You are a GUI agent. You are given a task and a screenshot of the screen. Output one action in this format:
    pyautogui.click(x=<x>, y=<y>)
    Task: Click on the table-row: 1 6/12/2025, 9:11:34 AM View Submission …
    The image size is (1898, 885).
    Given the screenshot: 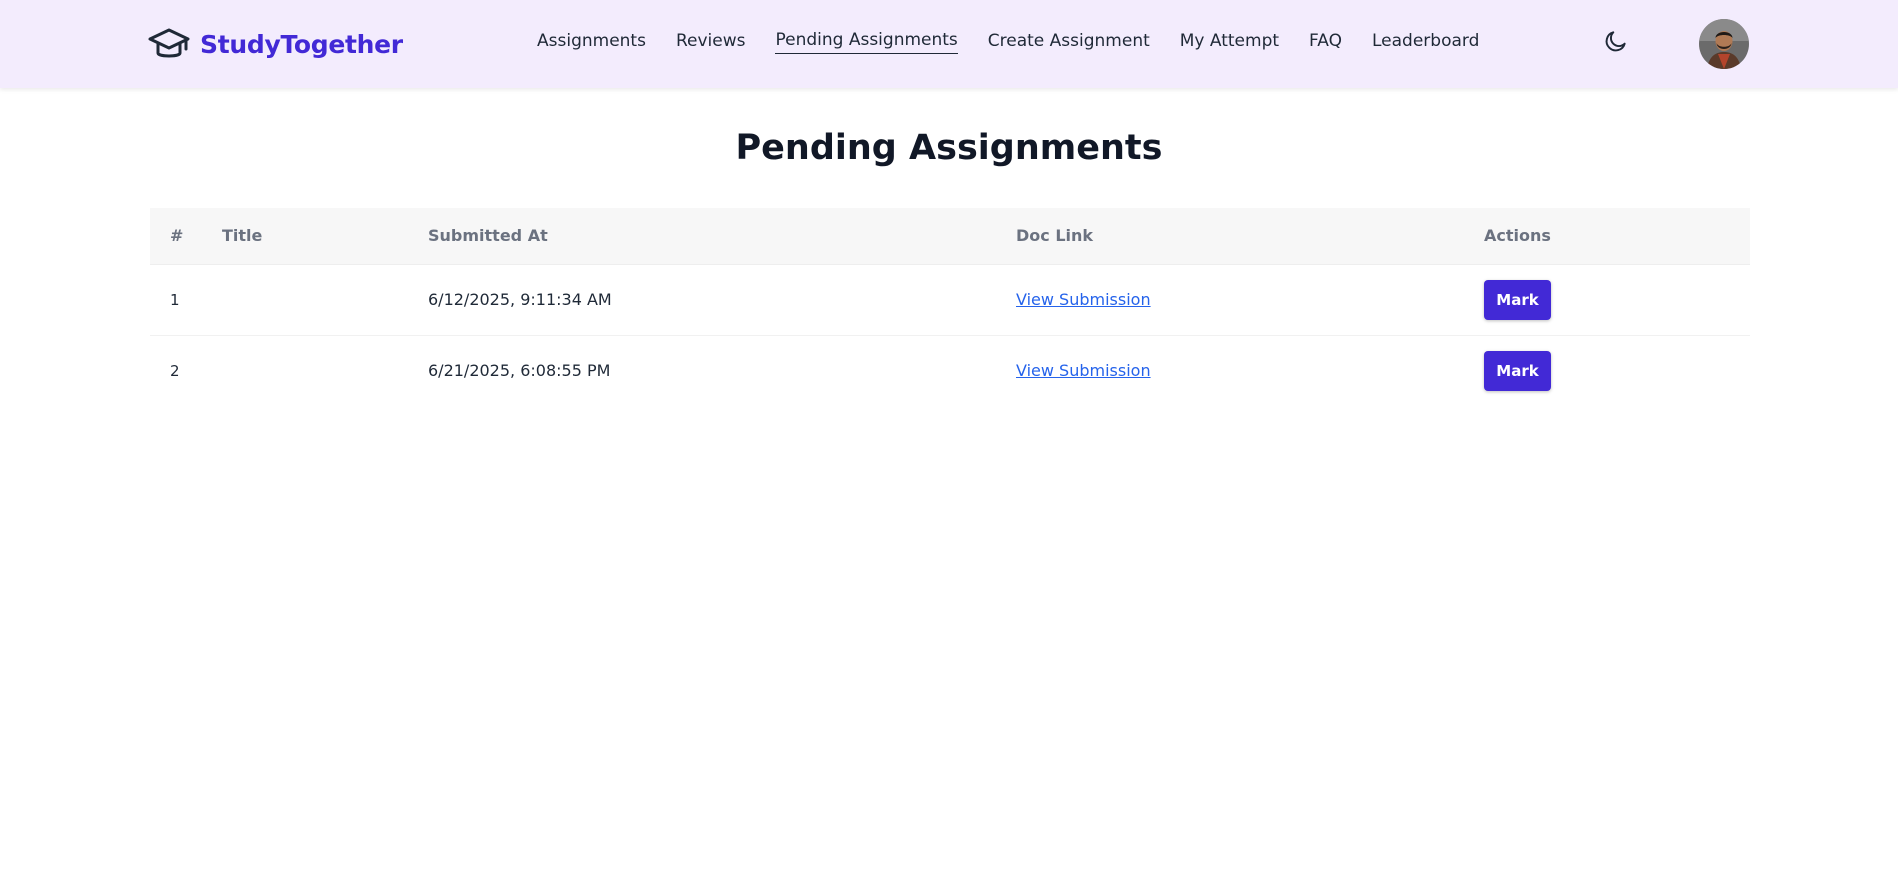 What is the action you would take?
    pyautogui.click(x=950, y=299)
    